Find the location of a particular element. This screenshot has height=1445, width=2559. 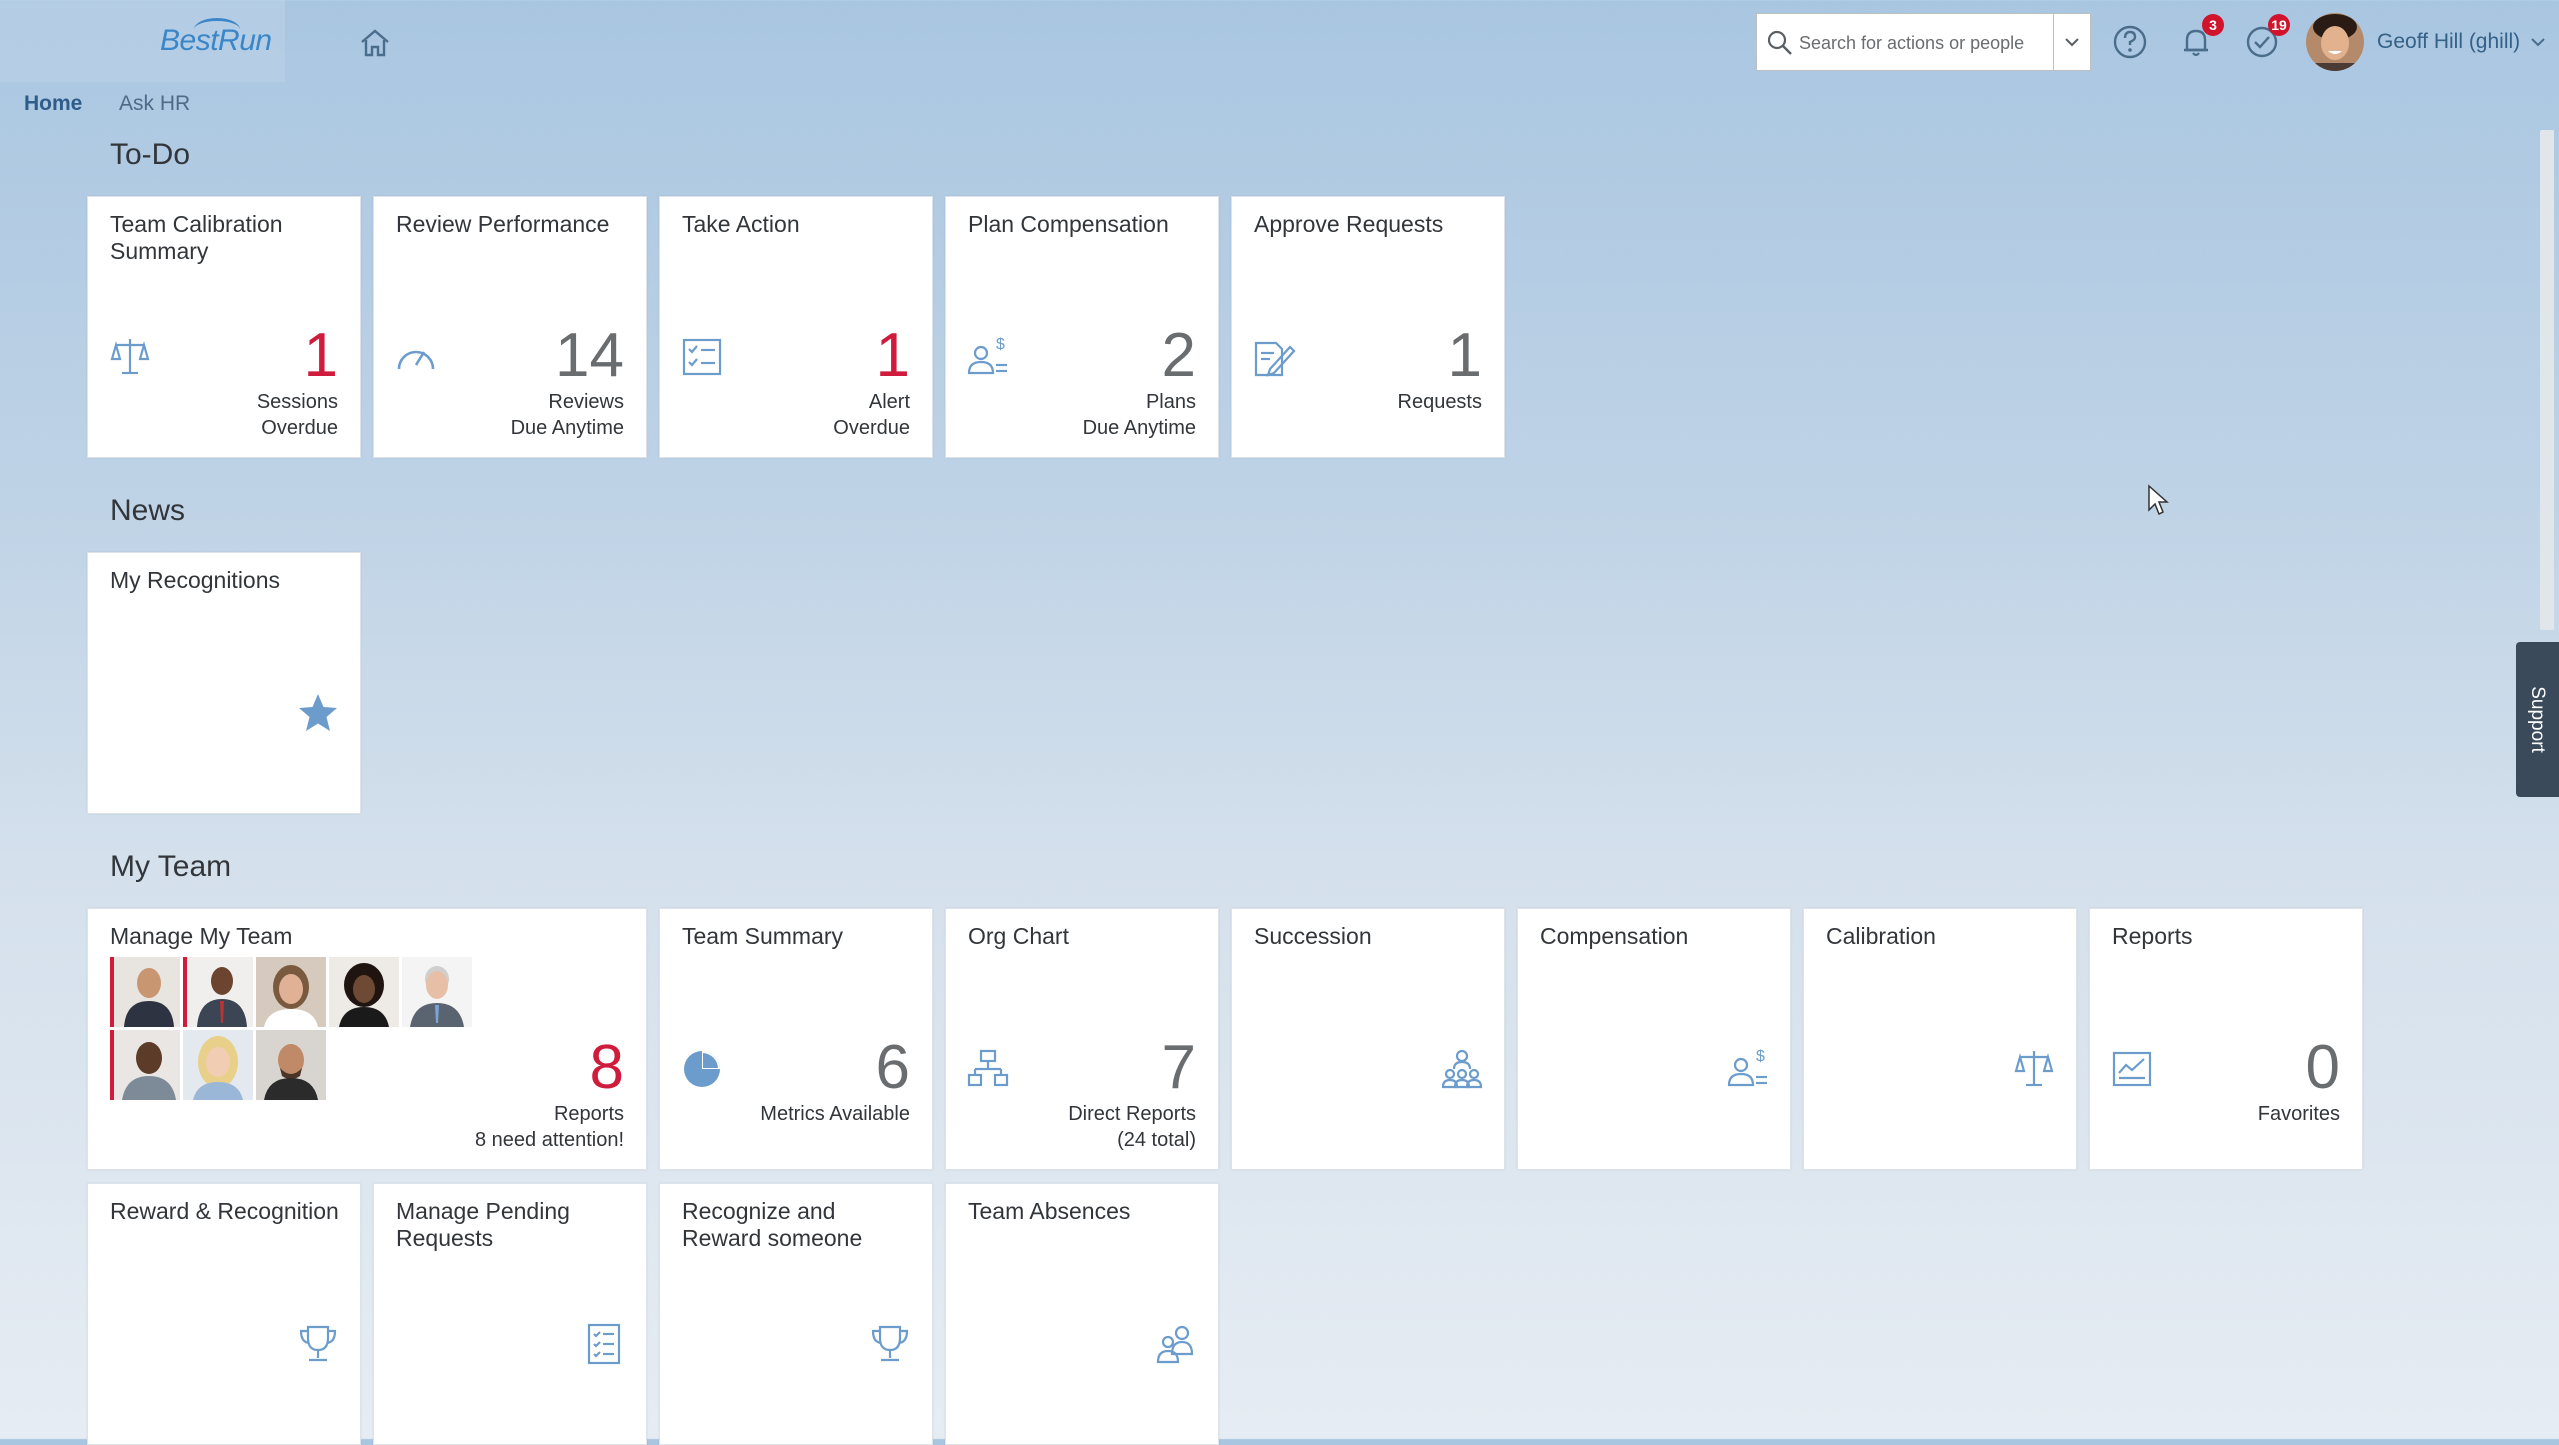

help-button is located at coordinates (2130, 42).